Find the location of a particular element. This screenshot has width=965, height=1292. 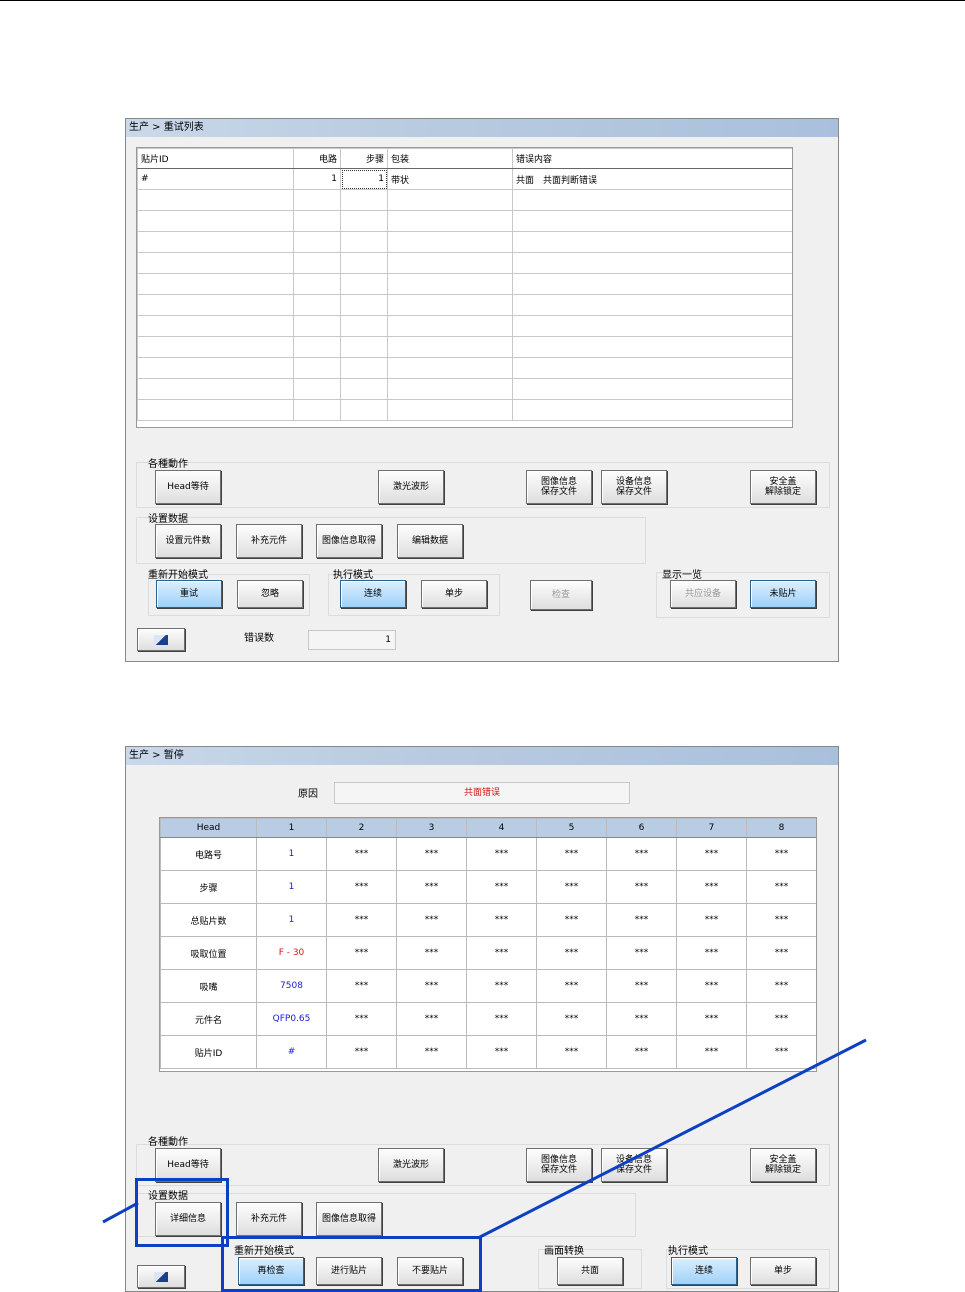

annotation-lines is located at coordinates (484, 1139).